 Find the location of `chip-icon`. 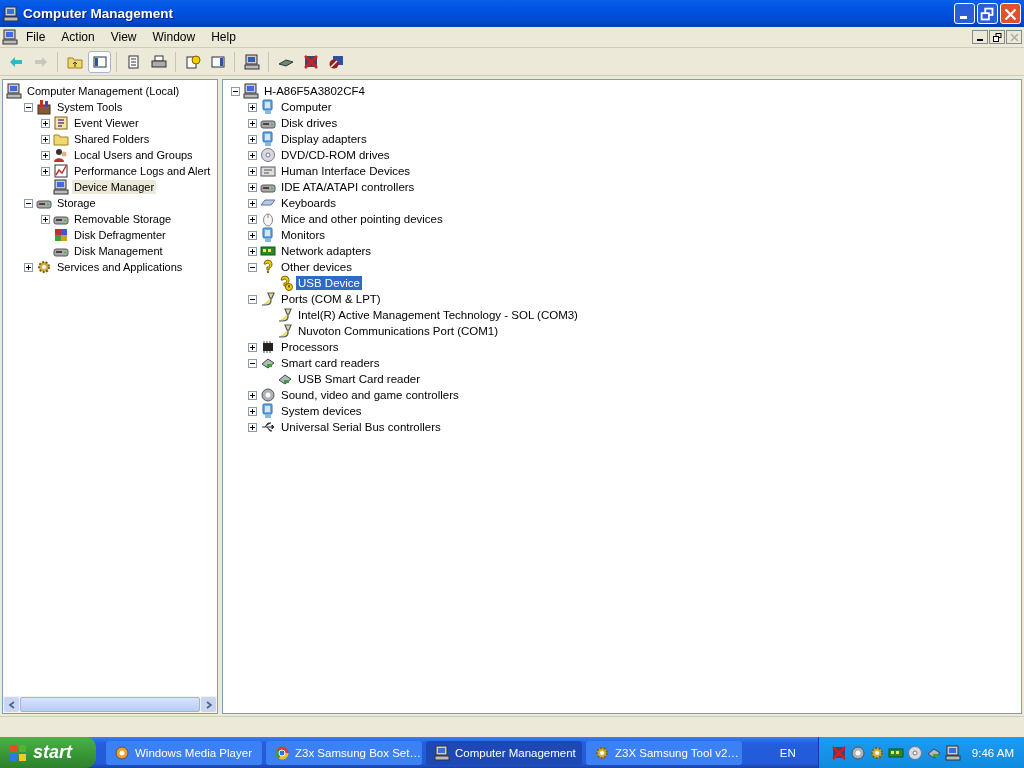

chip-icon is located at coordinates (268, 347).